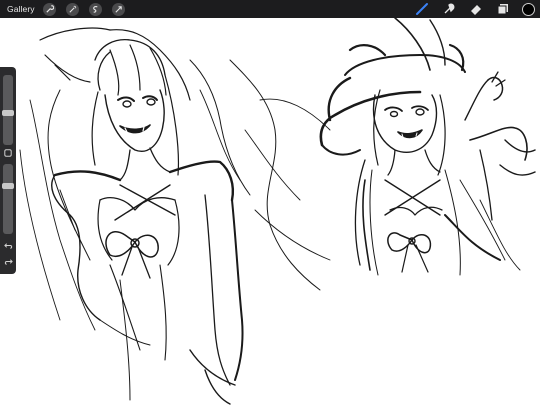 The height and width of the screenshot is (405, 540). Describe the element at coordinates (95, 9) in the screenshot. I see `selection-icon` at that location.